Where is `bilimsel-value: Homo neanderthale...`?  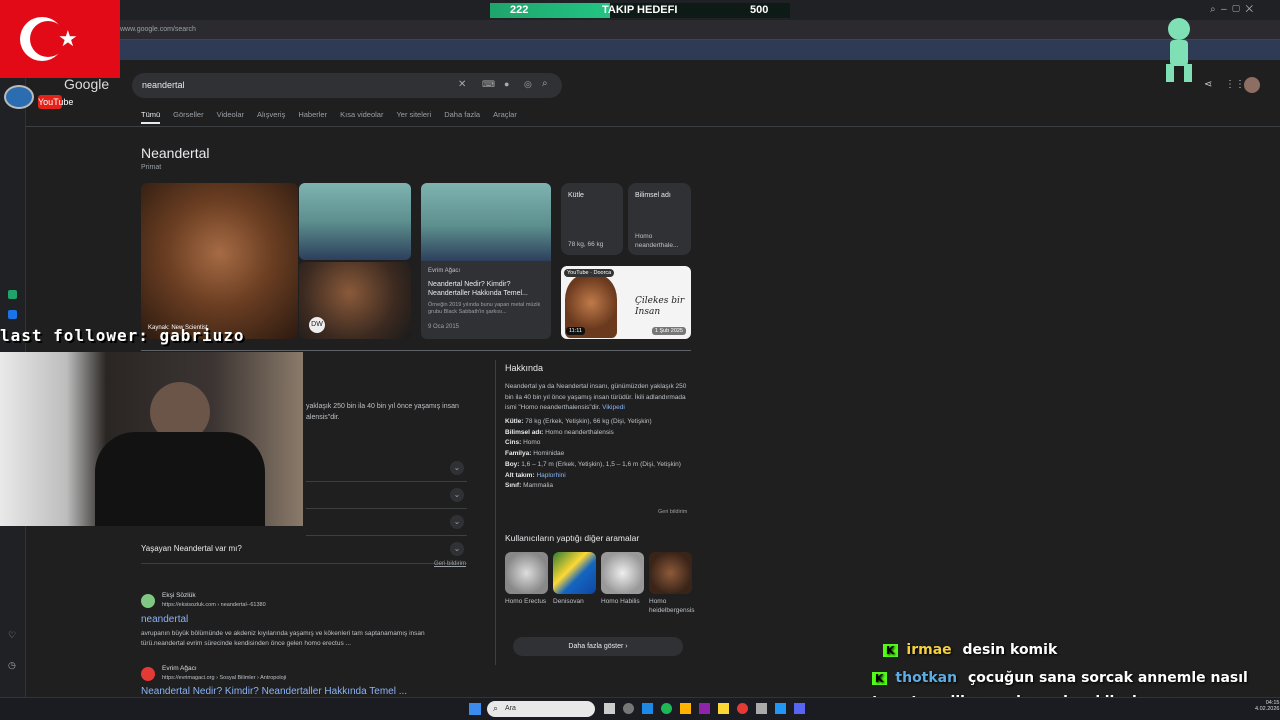 bilimsel-value: Homo neanderthale... is located at coordinates (657, 241).